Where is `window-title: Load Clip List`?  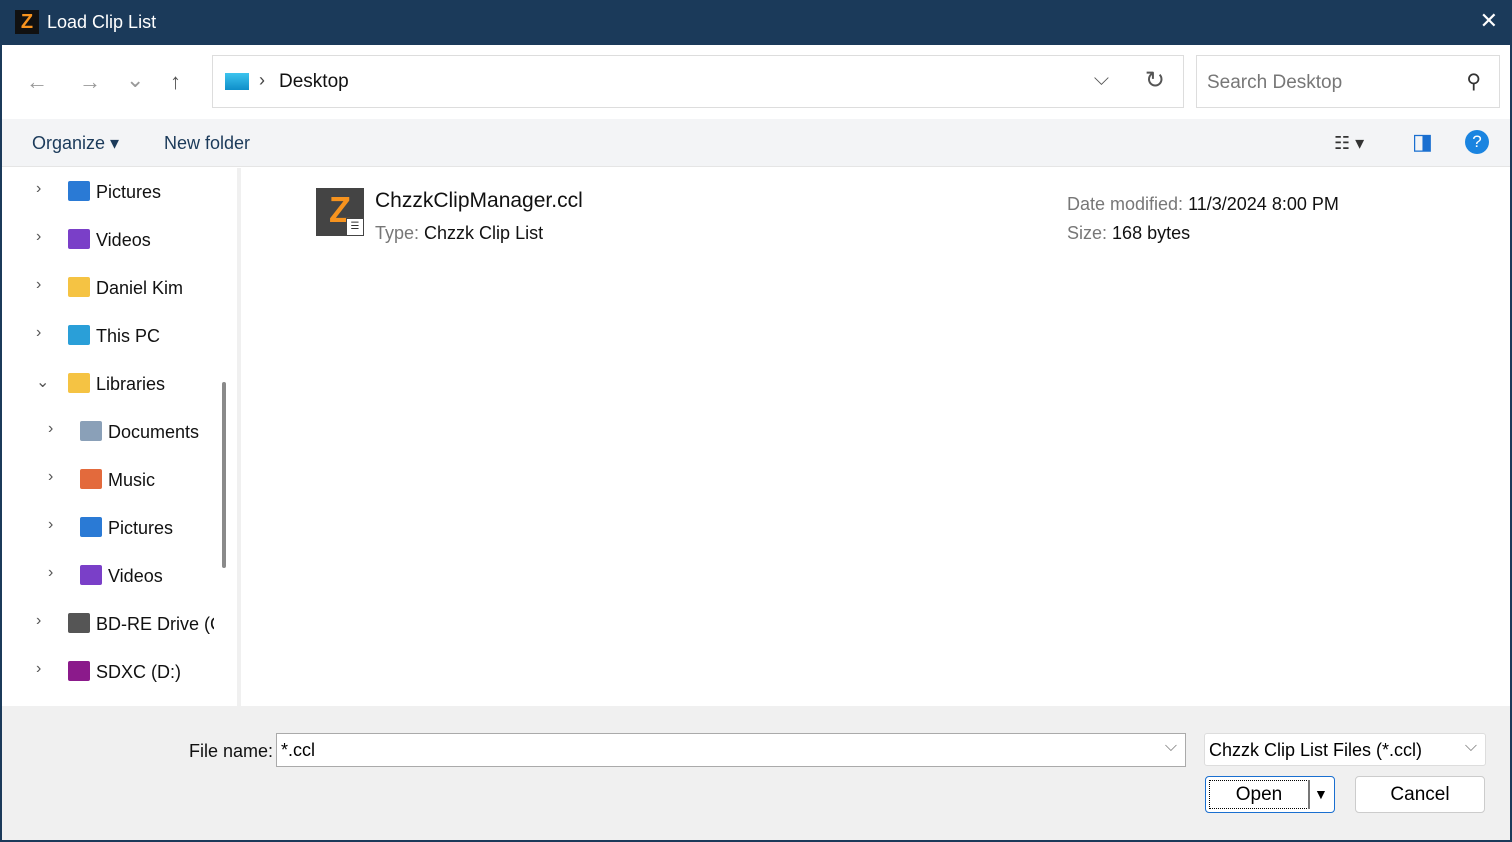 window-title: Load Clip List is located at coordinates (102, 22).